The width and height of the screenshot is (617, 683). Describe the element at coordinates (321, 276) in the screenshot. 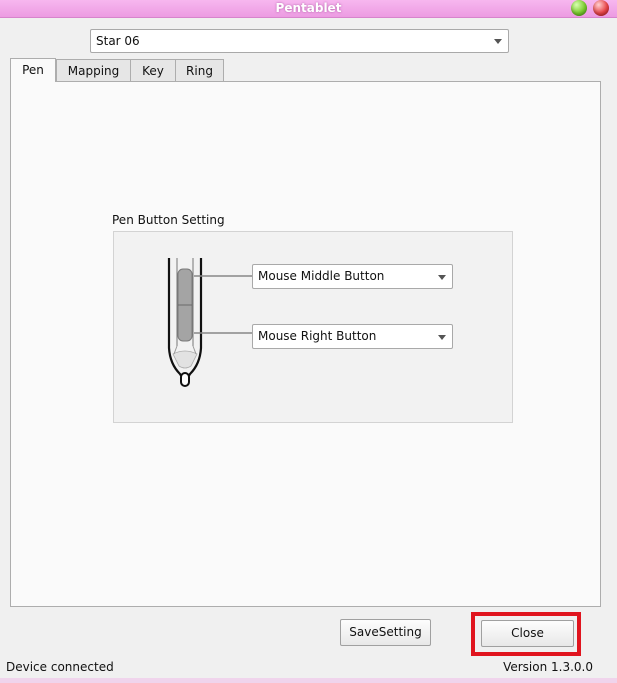

I see `upper-pen-button-value: Mouse Middle Button` at that location.